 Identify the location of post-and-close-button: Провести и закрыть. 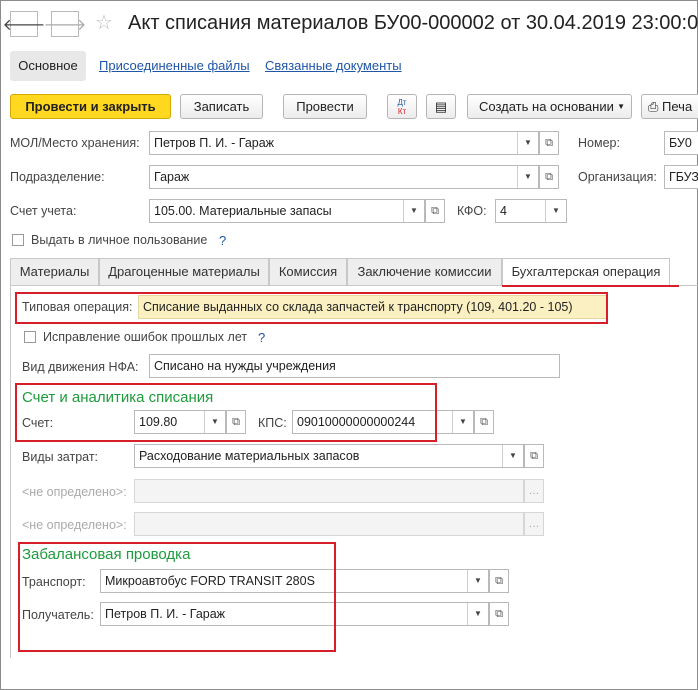
(90, 106).